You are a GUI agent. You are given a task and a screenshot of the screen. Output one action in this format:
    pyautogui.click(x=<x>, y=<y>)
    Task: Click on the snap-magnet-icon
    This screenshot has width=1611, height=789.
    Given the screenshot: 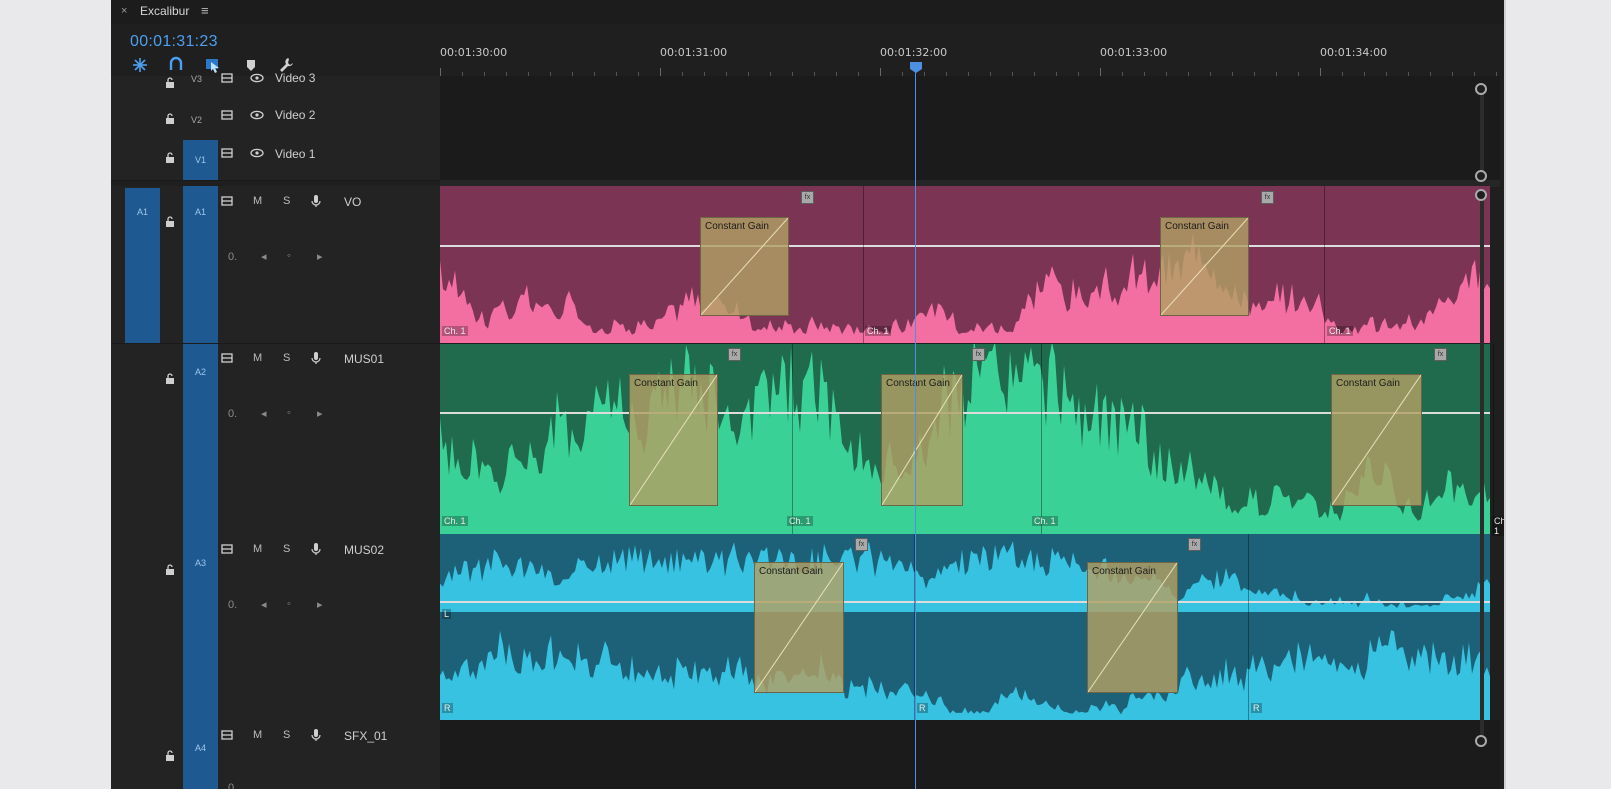 What is the action you would take?
    pyautogui.click(x=176, y=65)
    